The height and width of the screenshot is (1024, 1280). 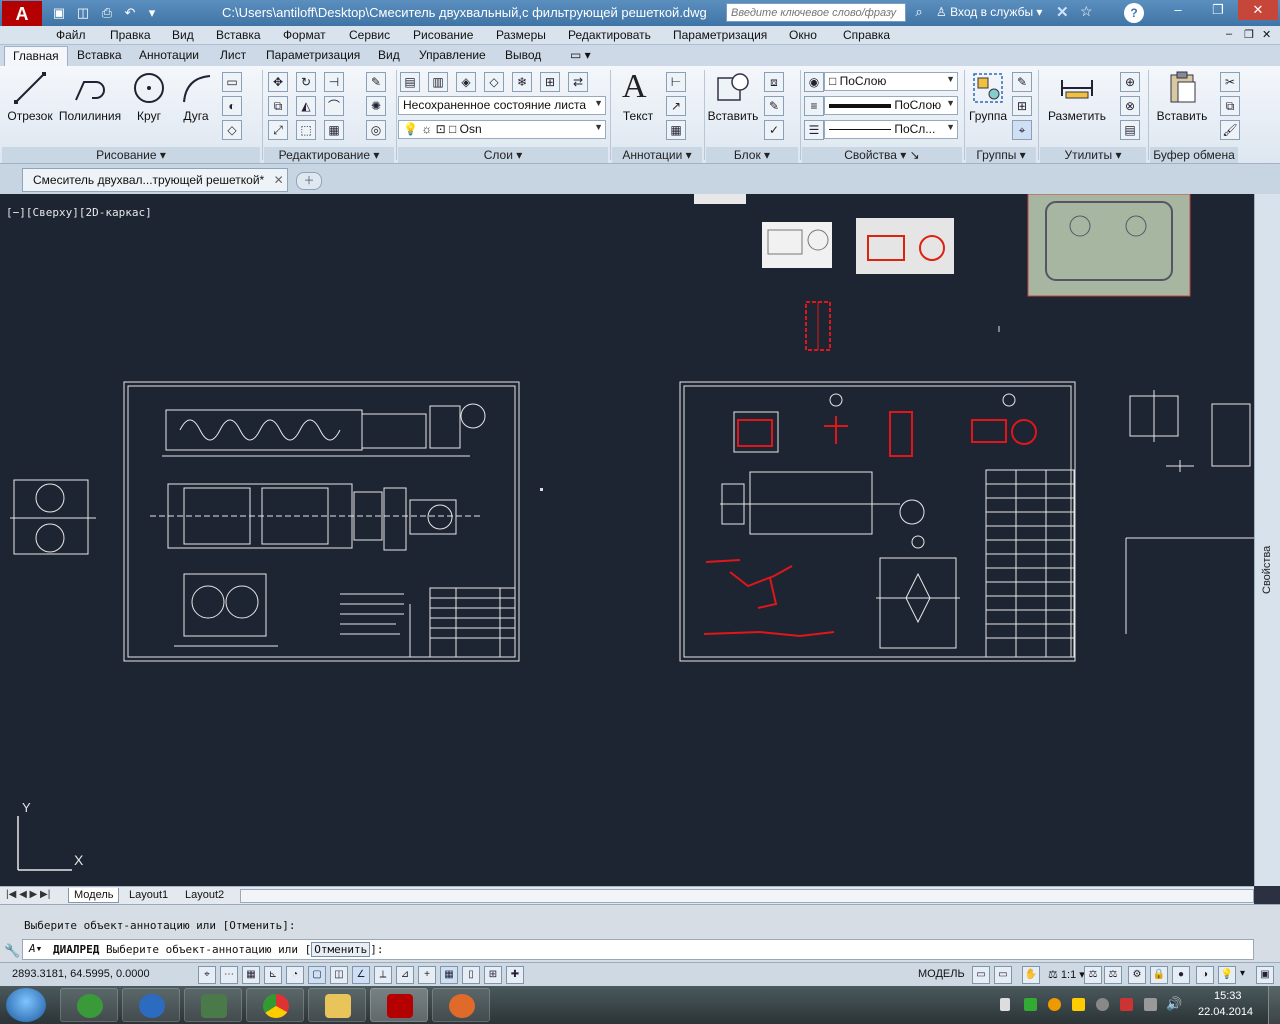 What do you see at coordinates (28, 894) in the screenshot?
I see `tab-scroll-arrows: |◀ ◀ ▶ ▶|` at bounding box center [28, 894].